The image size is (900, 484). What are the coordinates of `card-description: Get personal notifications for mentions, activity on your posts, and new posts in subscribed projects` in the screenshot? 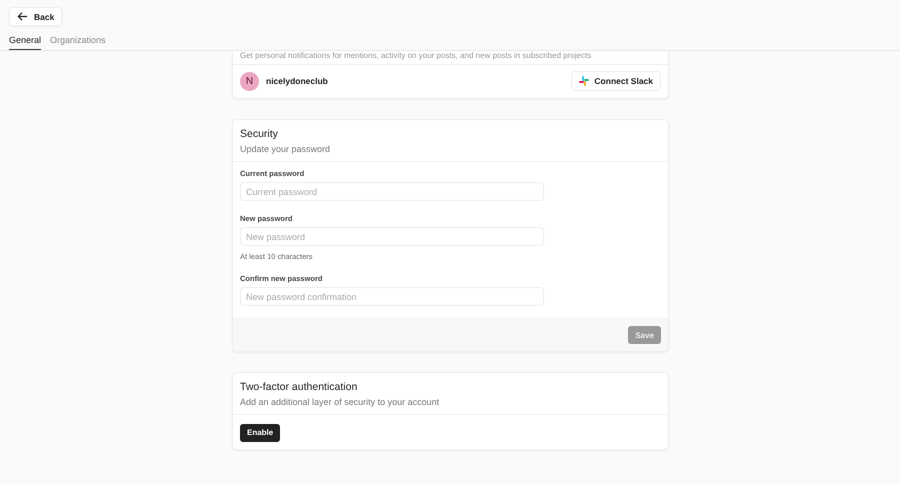 It's located at (450, 58).